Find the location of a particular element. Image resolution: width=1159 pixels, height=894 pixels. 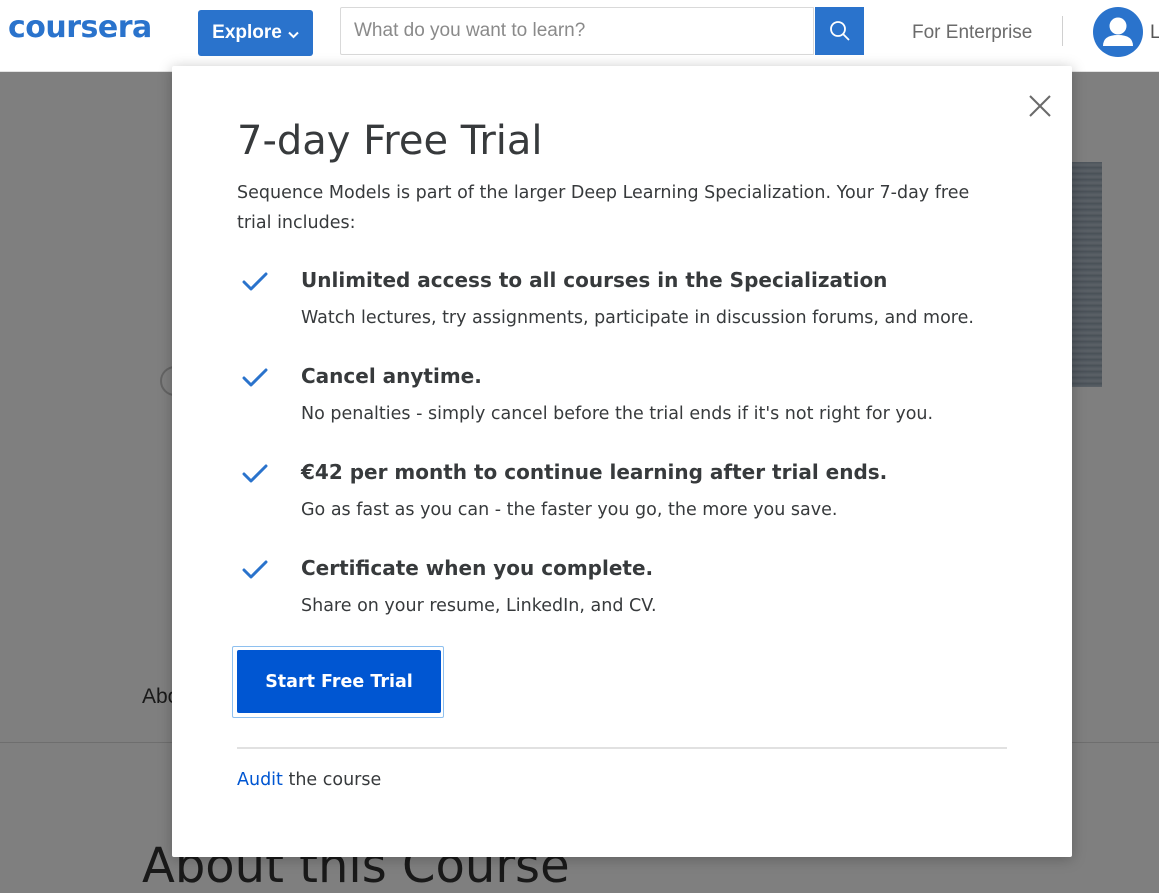

header-divider is located at coordinates (1062, 31).